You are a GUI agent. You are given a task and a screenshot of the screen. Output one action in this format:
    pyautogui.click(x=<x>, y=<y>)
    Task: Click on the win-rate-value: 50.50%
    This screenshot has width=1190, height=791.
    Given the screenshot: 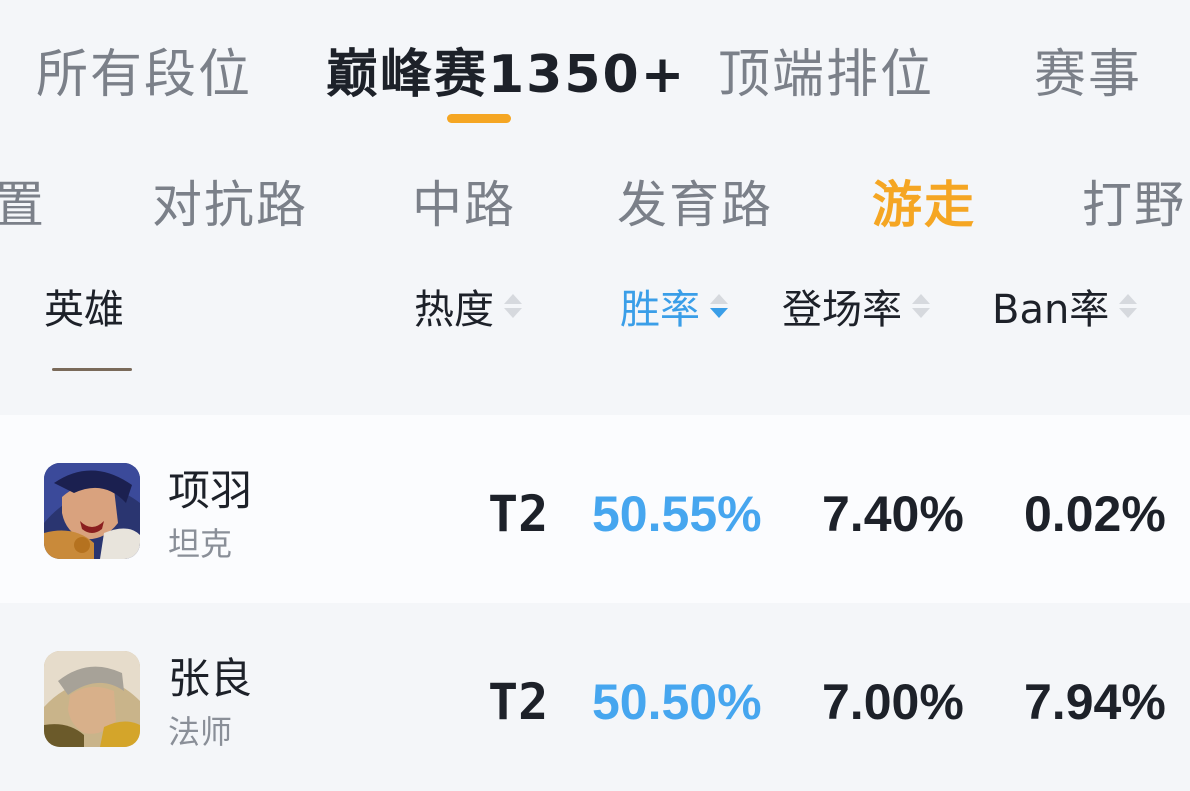 What is the action you would take?
    pyautogui.click(x=677, y=702)
    